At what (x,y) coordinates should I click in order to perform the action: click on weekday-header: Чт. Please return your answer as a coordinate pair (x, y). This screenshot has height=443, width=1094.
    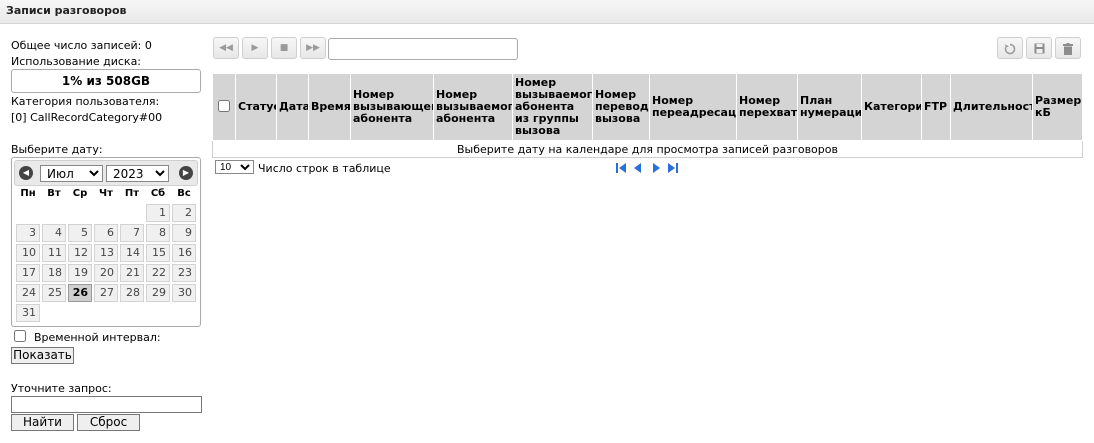
    Looking at the image, I should click on (106, 193).